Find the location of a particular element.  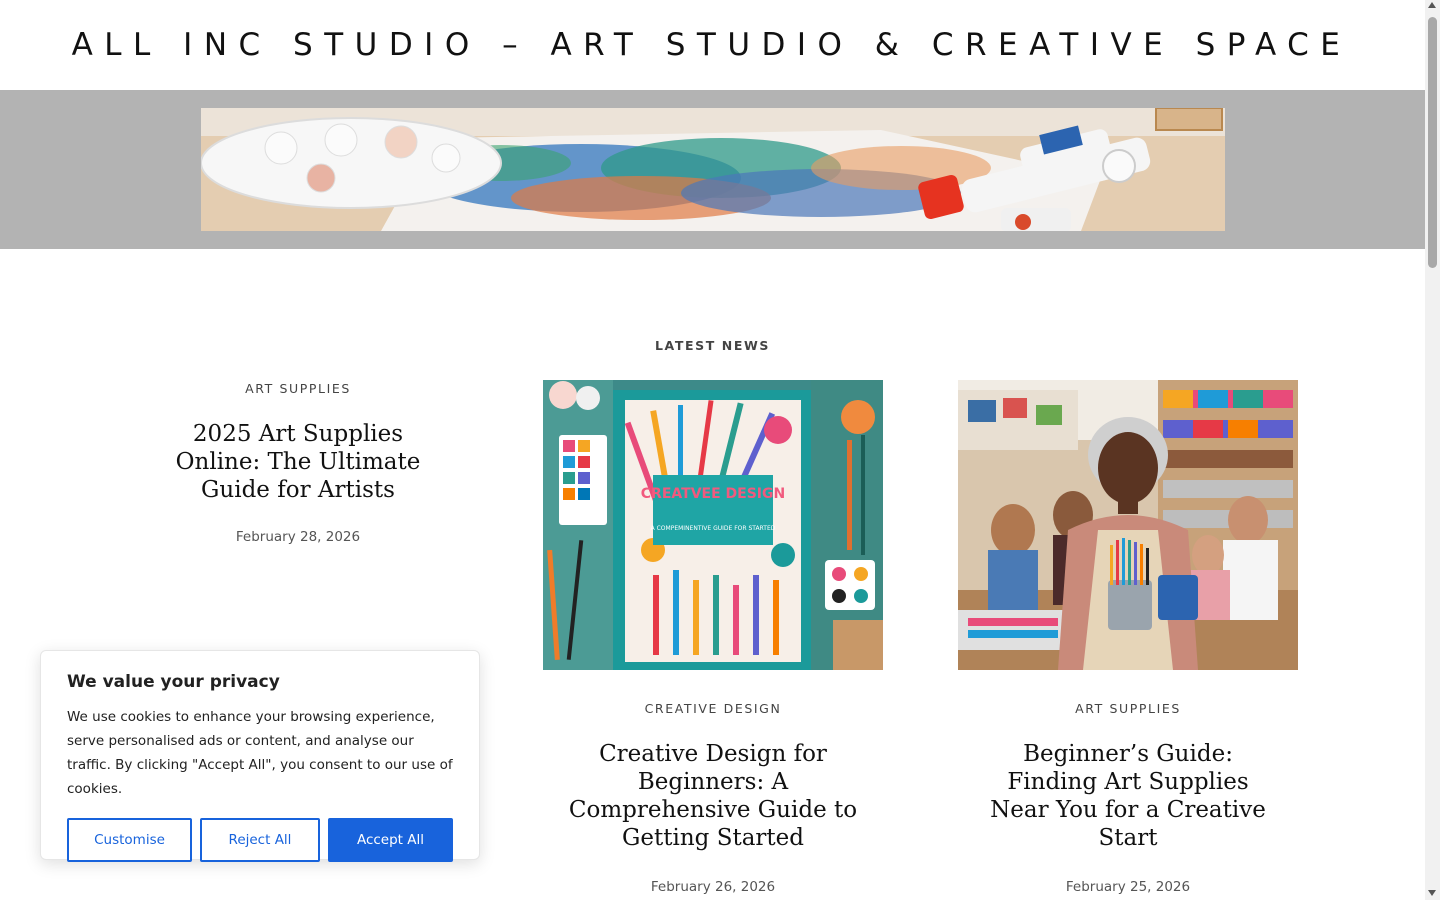

hero-illustration is located at coordinates (713, 169).